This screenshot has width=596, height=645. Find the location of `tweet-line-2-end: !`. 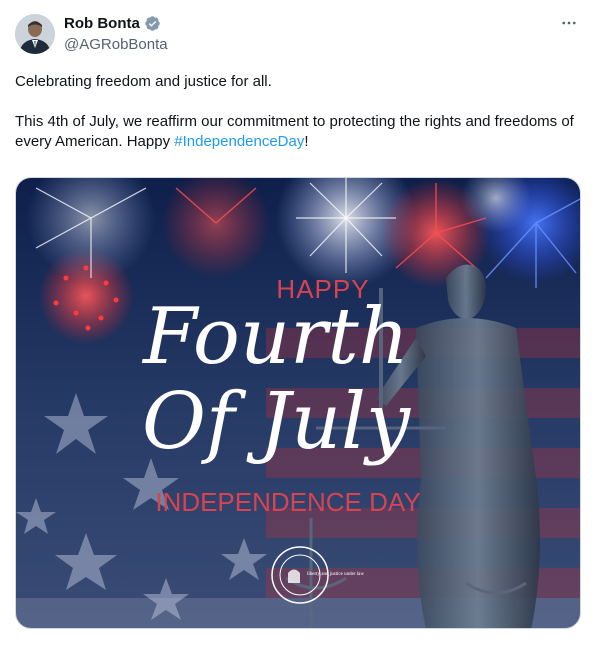

tweet-line-2-end: ! is located at coordinates (306, 141).